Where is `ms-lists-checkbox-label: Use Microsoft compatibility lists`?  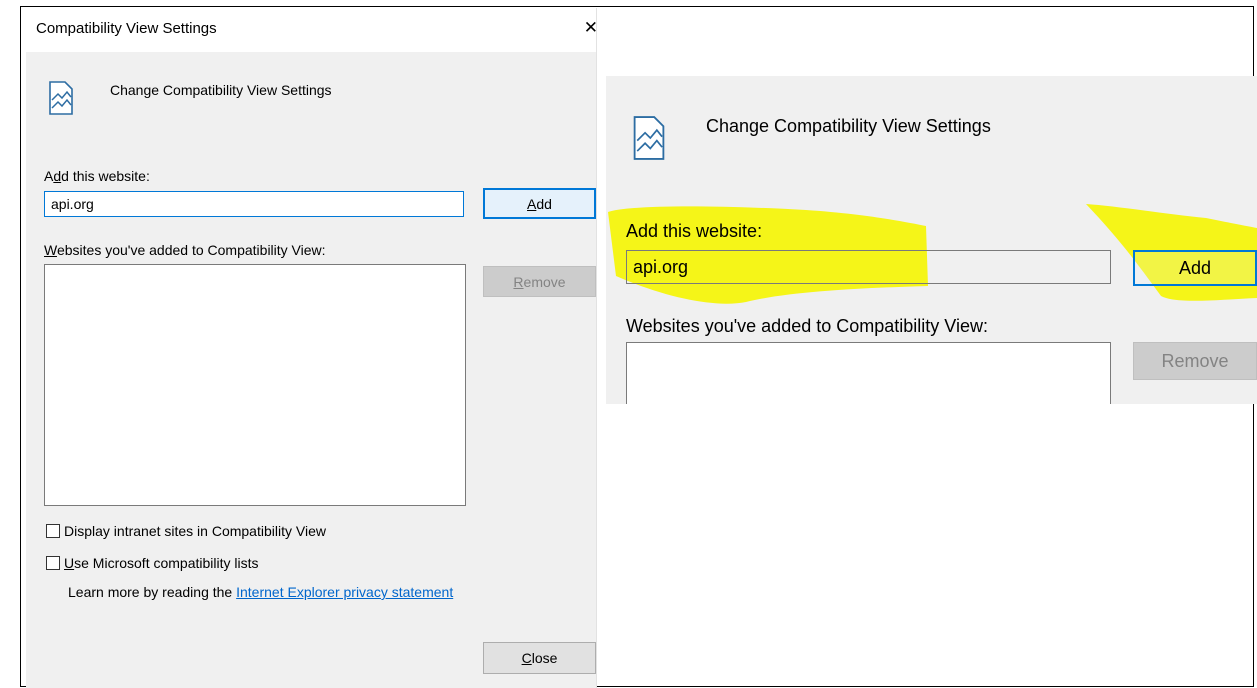 ms-lists-checkbox-label: Use Microsoft compatibility lists is located at coordinates (161, 563).